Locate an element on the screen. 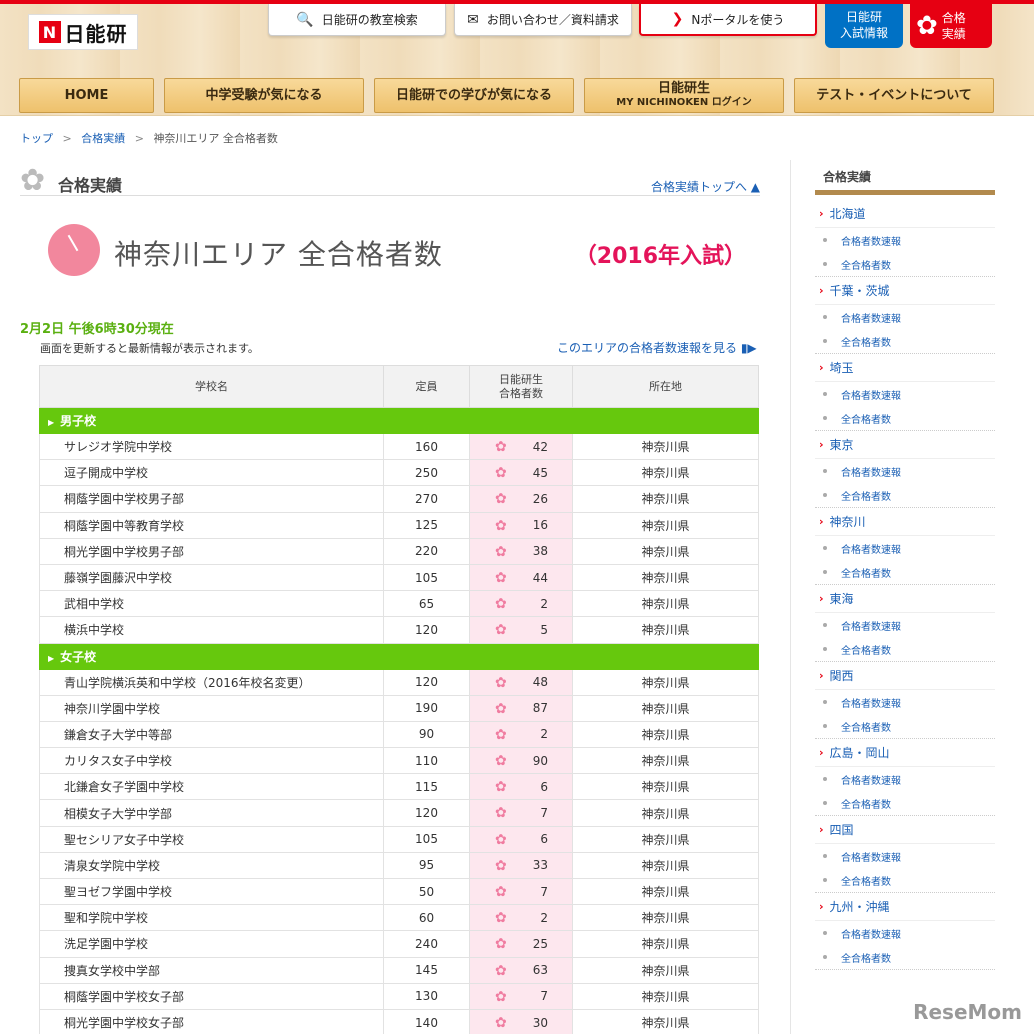  results-top-link: 合格実績トップへ ▲ is located at coordinates (705, 186).